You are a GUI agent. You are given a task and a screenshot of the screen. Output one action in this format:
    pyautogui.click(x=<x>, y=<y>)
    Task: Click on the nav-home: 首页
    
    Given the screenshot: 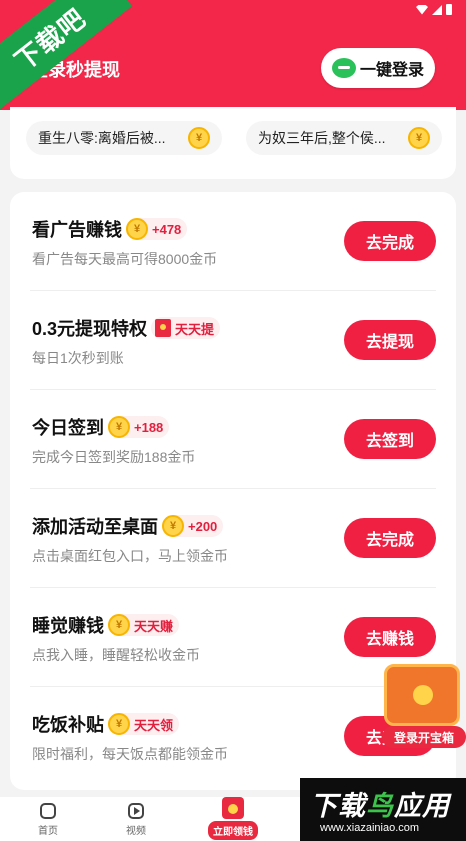 What is the action you would take?
    pyautogui.click(x=48, y=820)
    